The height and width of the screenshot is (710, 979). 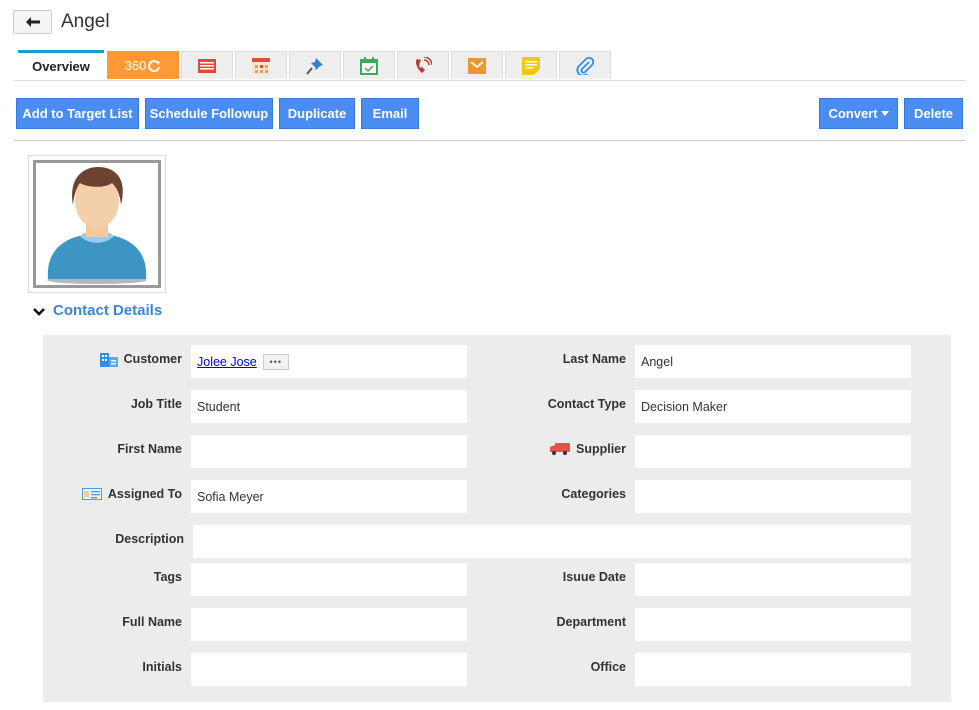 I want to click on back-button, so click(x=32, y=22).